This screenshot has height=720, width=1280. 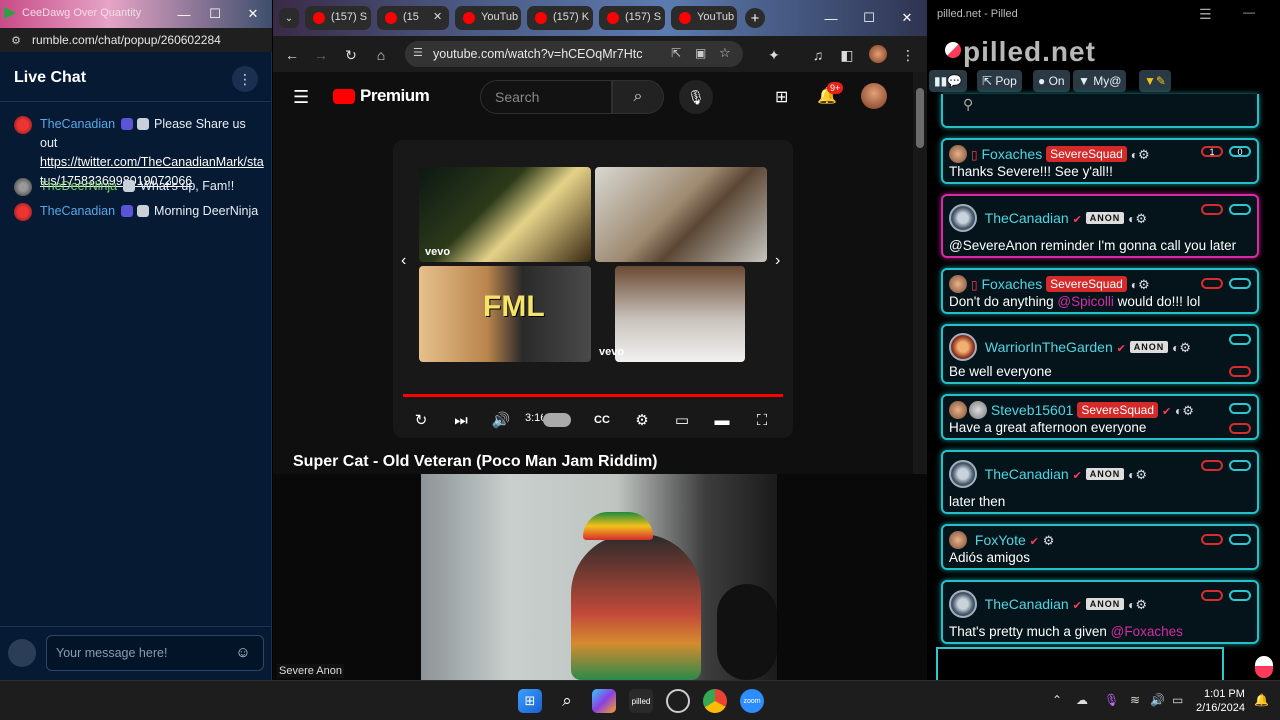 I want to click on chrome-icon, so click(x=715, y=701).